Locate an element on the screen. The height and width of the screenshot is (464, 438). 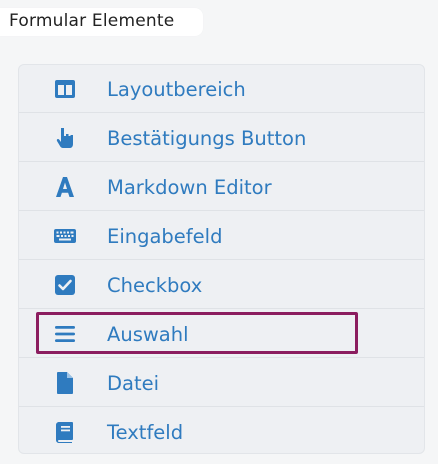
section-title: Formular Elemente is located at coordinates (92, 21).